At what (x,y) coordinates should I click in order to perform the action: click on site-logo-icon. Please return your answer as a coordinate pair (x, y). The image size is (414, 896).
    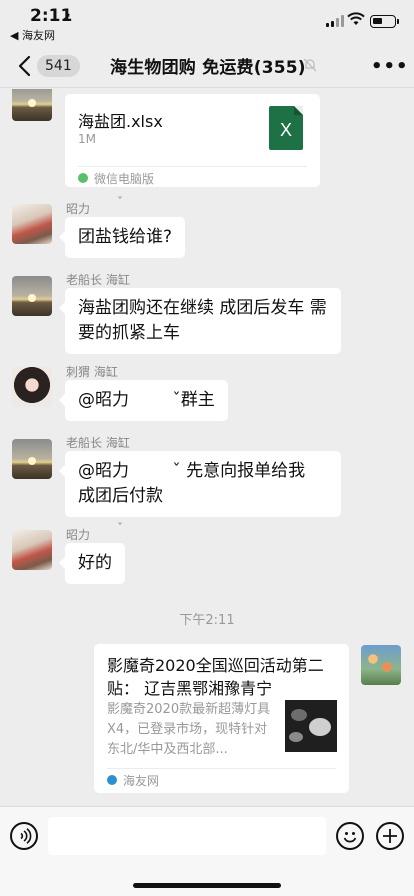
    Looking at the image, I should click on (112, 780).